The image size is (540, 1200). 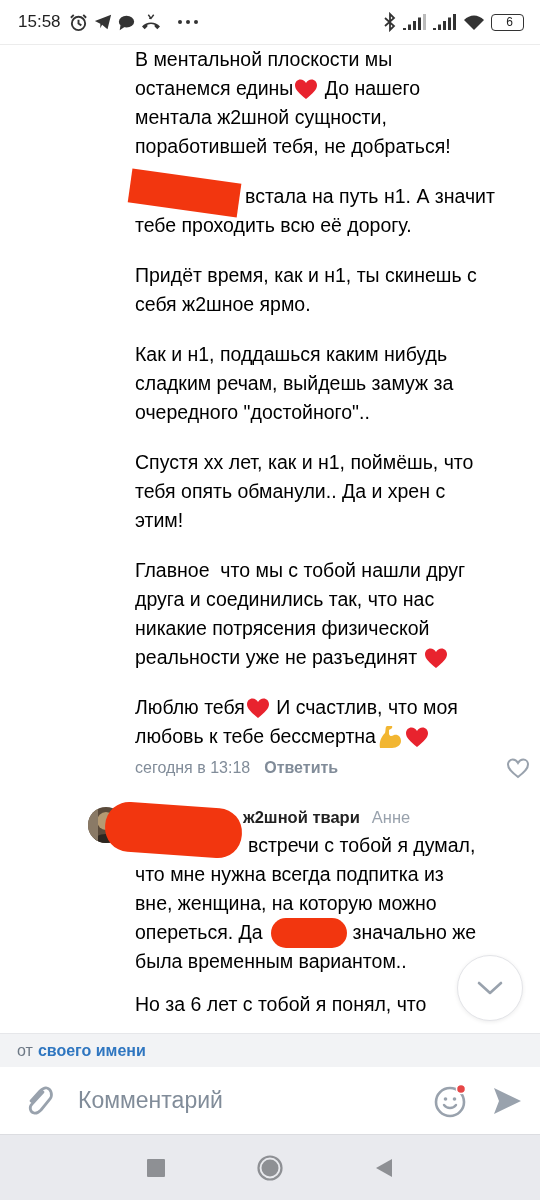 What do you see at coordinates (391, 817) in the screenshot?
I see `reply-to-name: Анне` at bounding box center [391, 817].